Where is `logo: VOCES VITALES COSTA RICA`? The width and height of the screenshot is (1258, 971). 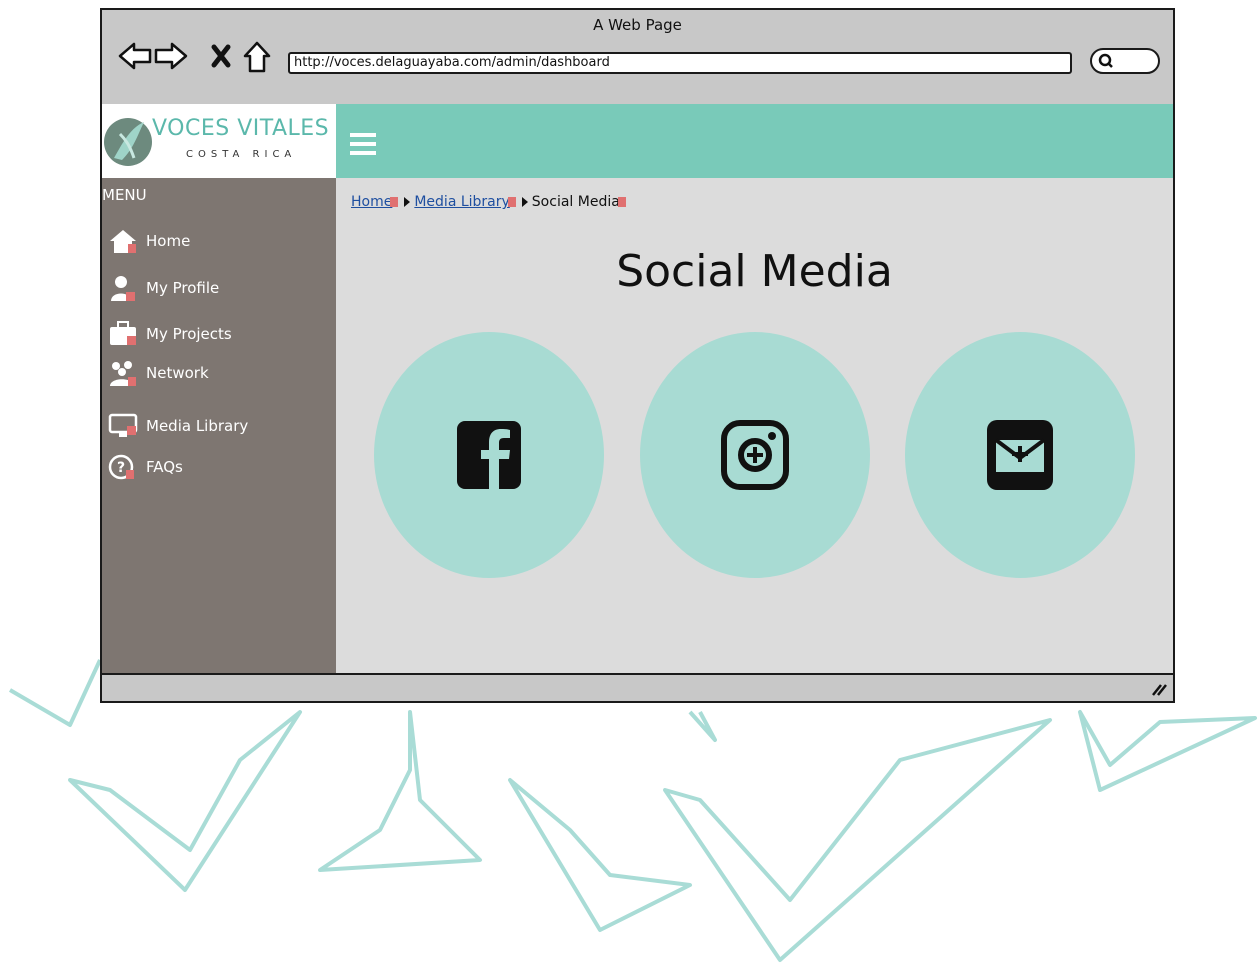 logo: VOCES VITALES COSTA RICA is located at coordinates (219, 141).